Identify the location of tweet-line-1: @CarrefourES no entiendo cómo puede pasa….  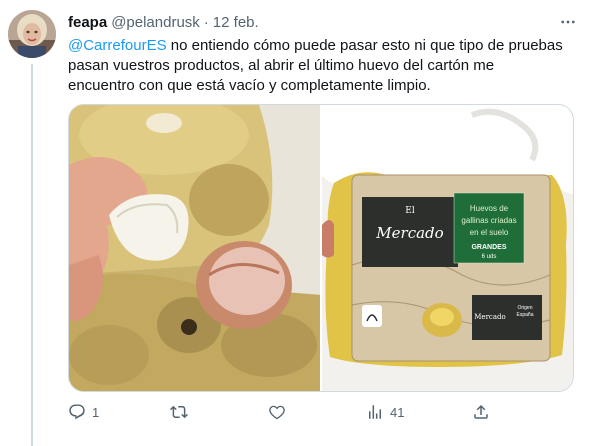
(328, 46).